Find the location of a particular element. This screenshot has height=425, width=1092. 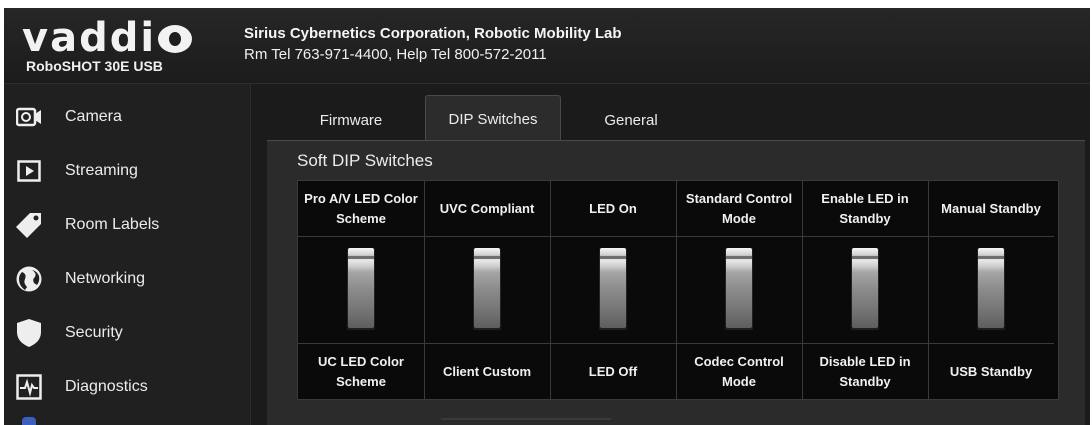

tab-general: General is located at coordinates (631, 120).